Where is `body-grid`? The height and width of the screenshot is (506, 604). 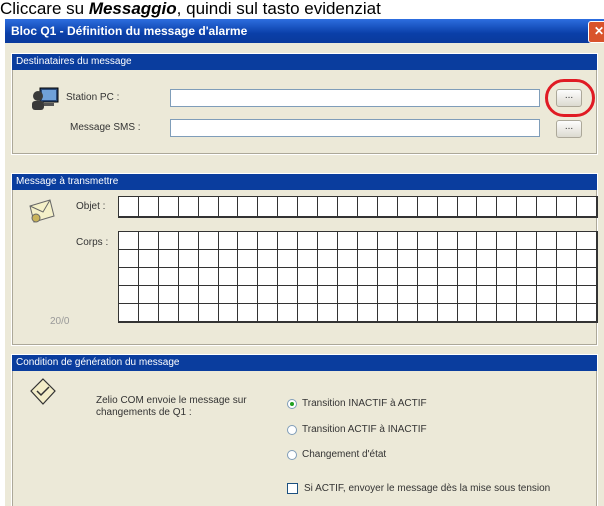
body-grid is located at coordinates (358, 277).